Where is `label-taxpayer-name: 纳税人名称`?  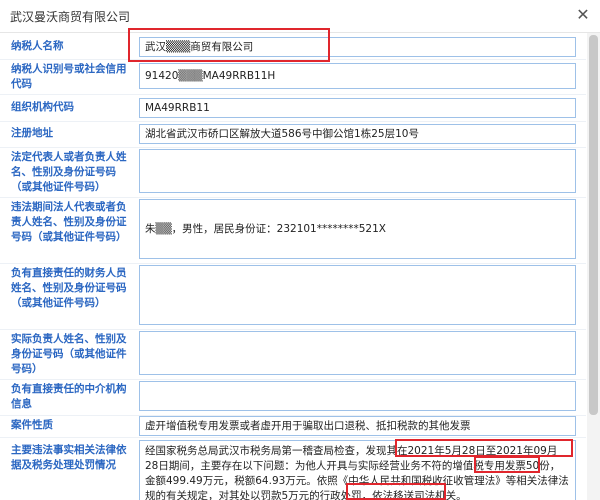
label-taxpayer-name: 纳税人名称 is located at coordinates (37, 46).